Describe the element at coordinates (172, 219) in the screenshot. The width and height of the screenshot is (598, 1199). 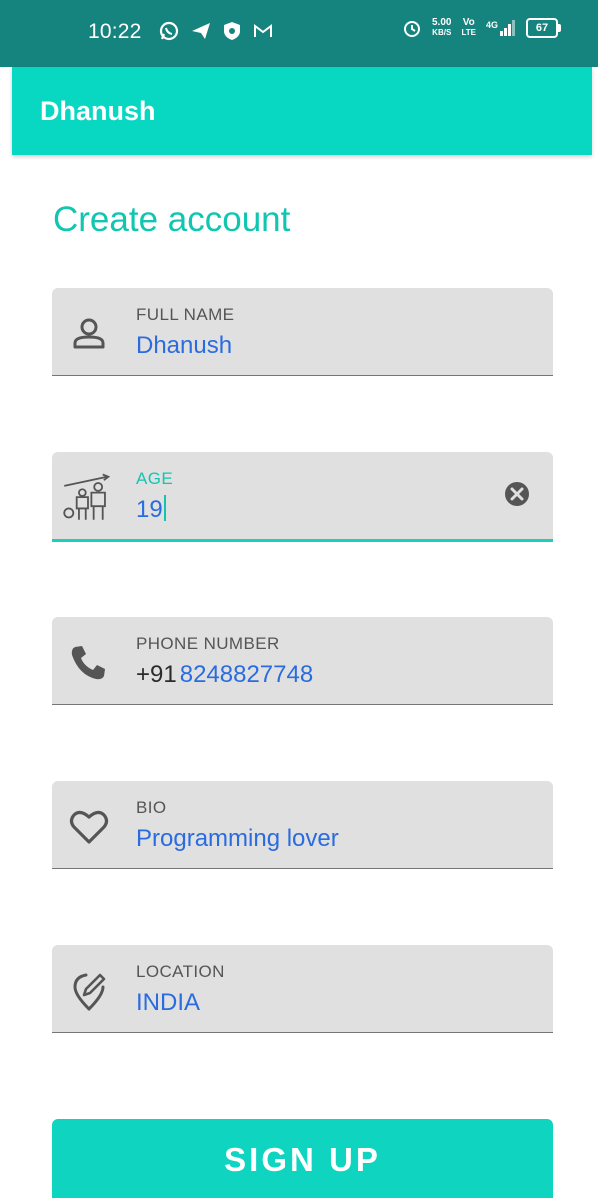
I see `page-title: Create account` at that location.